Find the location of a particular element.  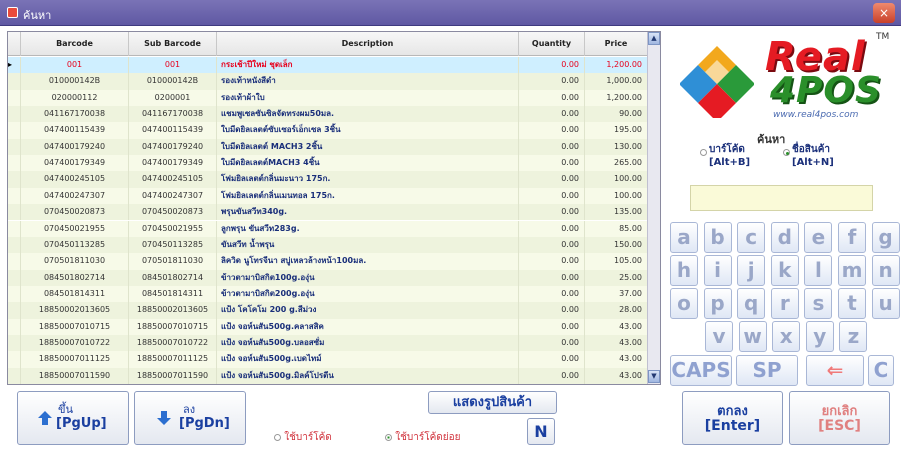

key-z: z is located at coordinates (853, 336).